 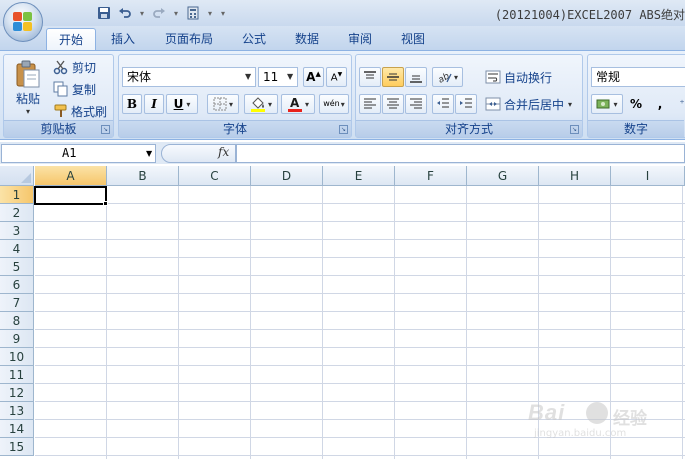 I want to click on row-header-10: 10, so click(x=17, y=357).